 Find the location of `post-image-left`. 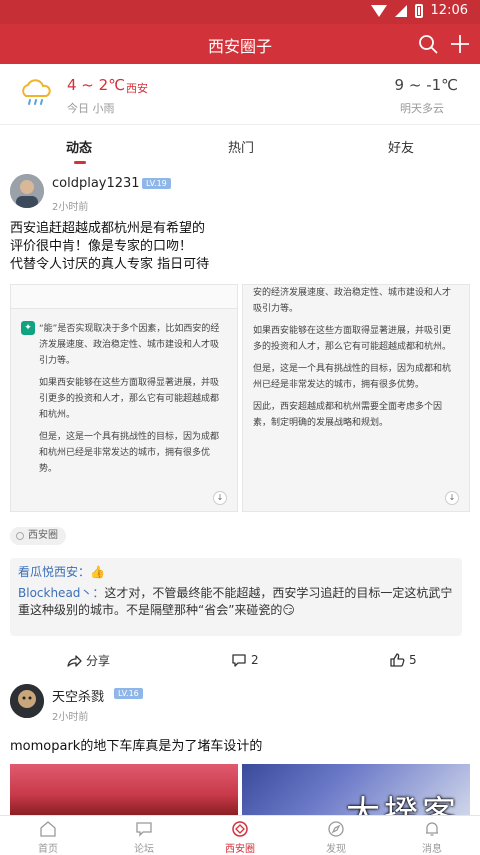

post-image-left is located at coordinates (124, 789).